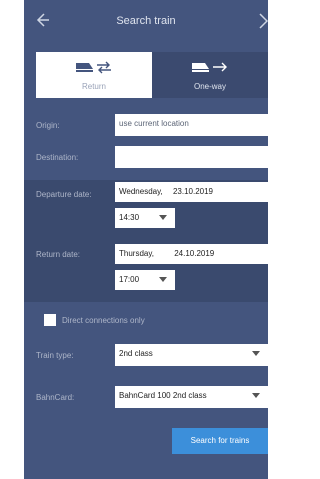 The image size is (320, 479). What do you see at coordinates (145, 218) in the screenshot?
I see `departure-time-select: 14:30` at bounding box center [145, 218].